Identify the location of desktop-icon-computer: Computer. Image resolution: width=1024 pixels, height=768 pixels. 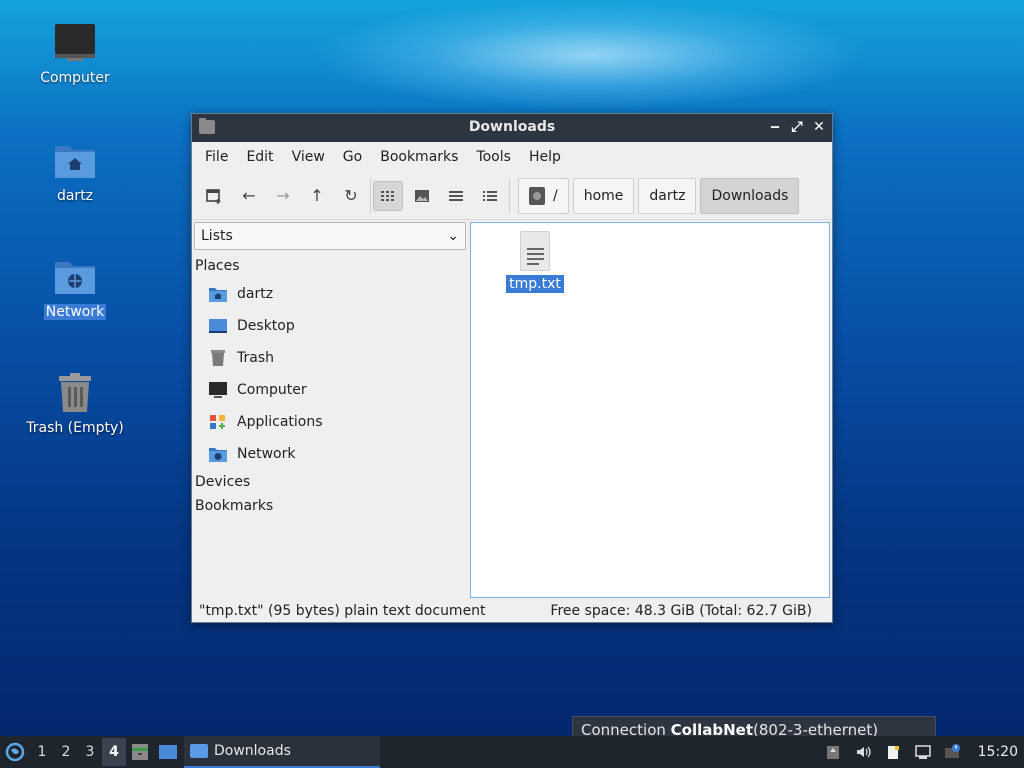
(75, 54).